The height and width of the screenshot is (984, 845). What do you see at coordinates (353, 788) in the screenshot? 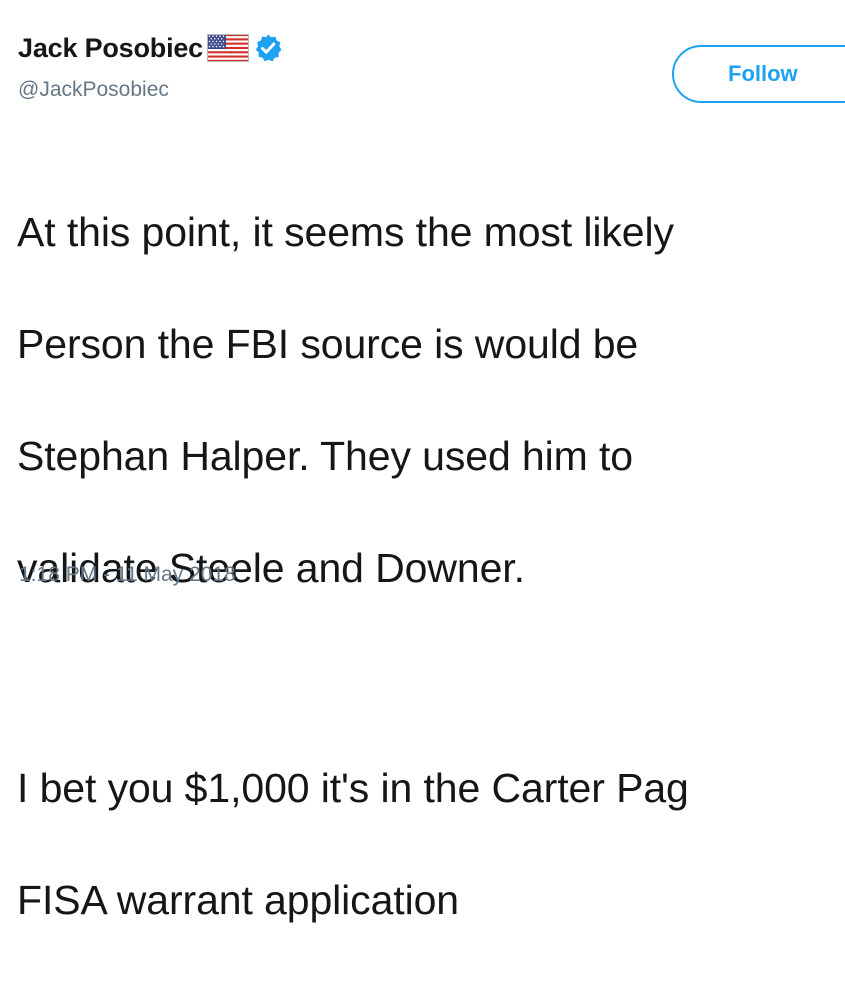
I see `tweet-text-line: I bet you $1,000 it's in the Carter Pag` at bounding box center [353, 788].